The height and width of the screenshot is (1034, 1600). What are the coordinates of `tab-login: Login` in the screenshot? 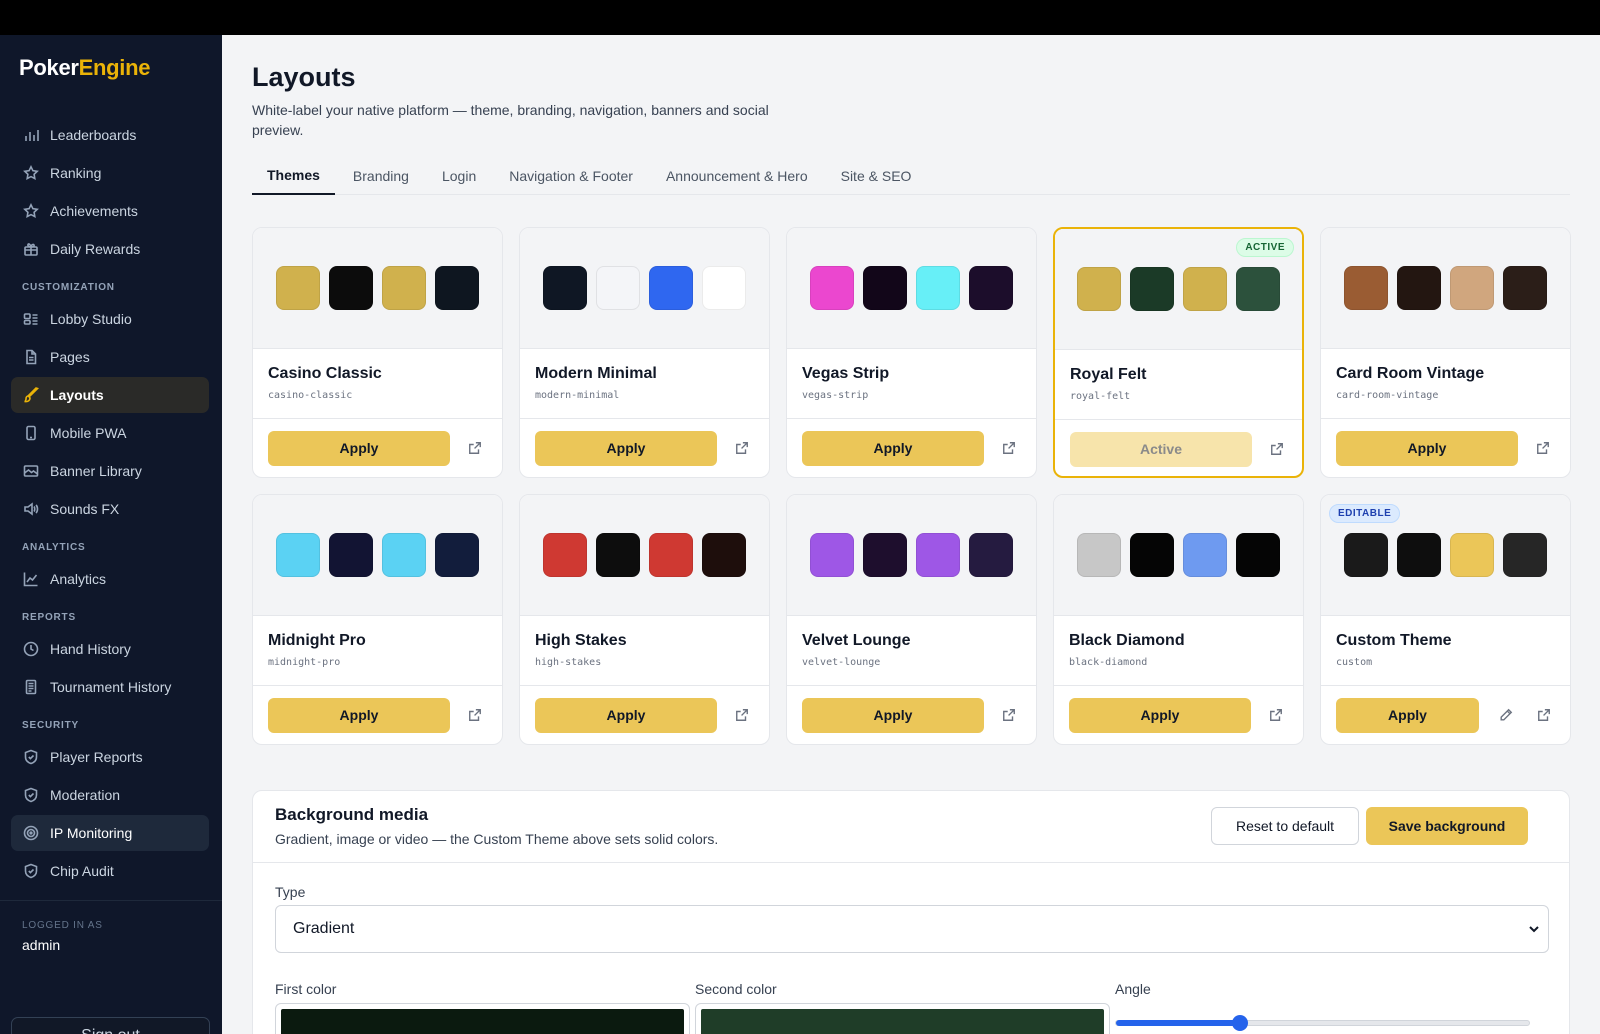 It's located at (459, 176).